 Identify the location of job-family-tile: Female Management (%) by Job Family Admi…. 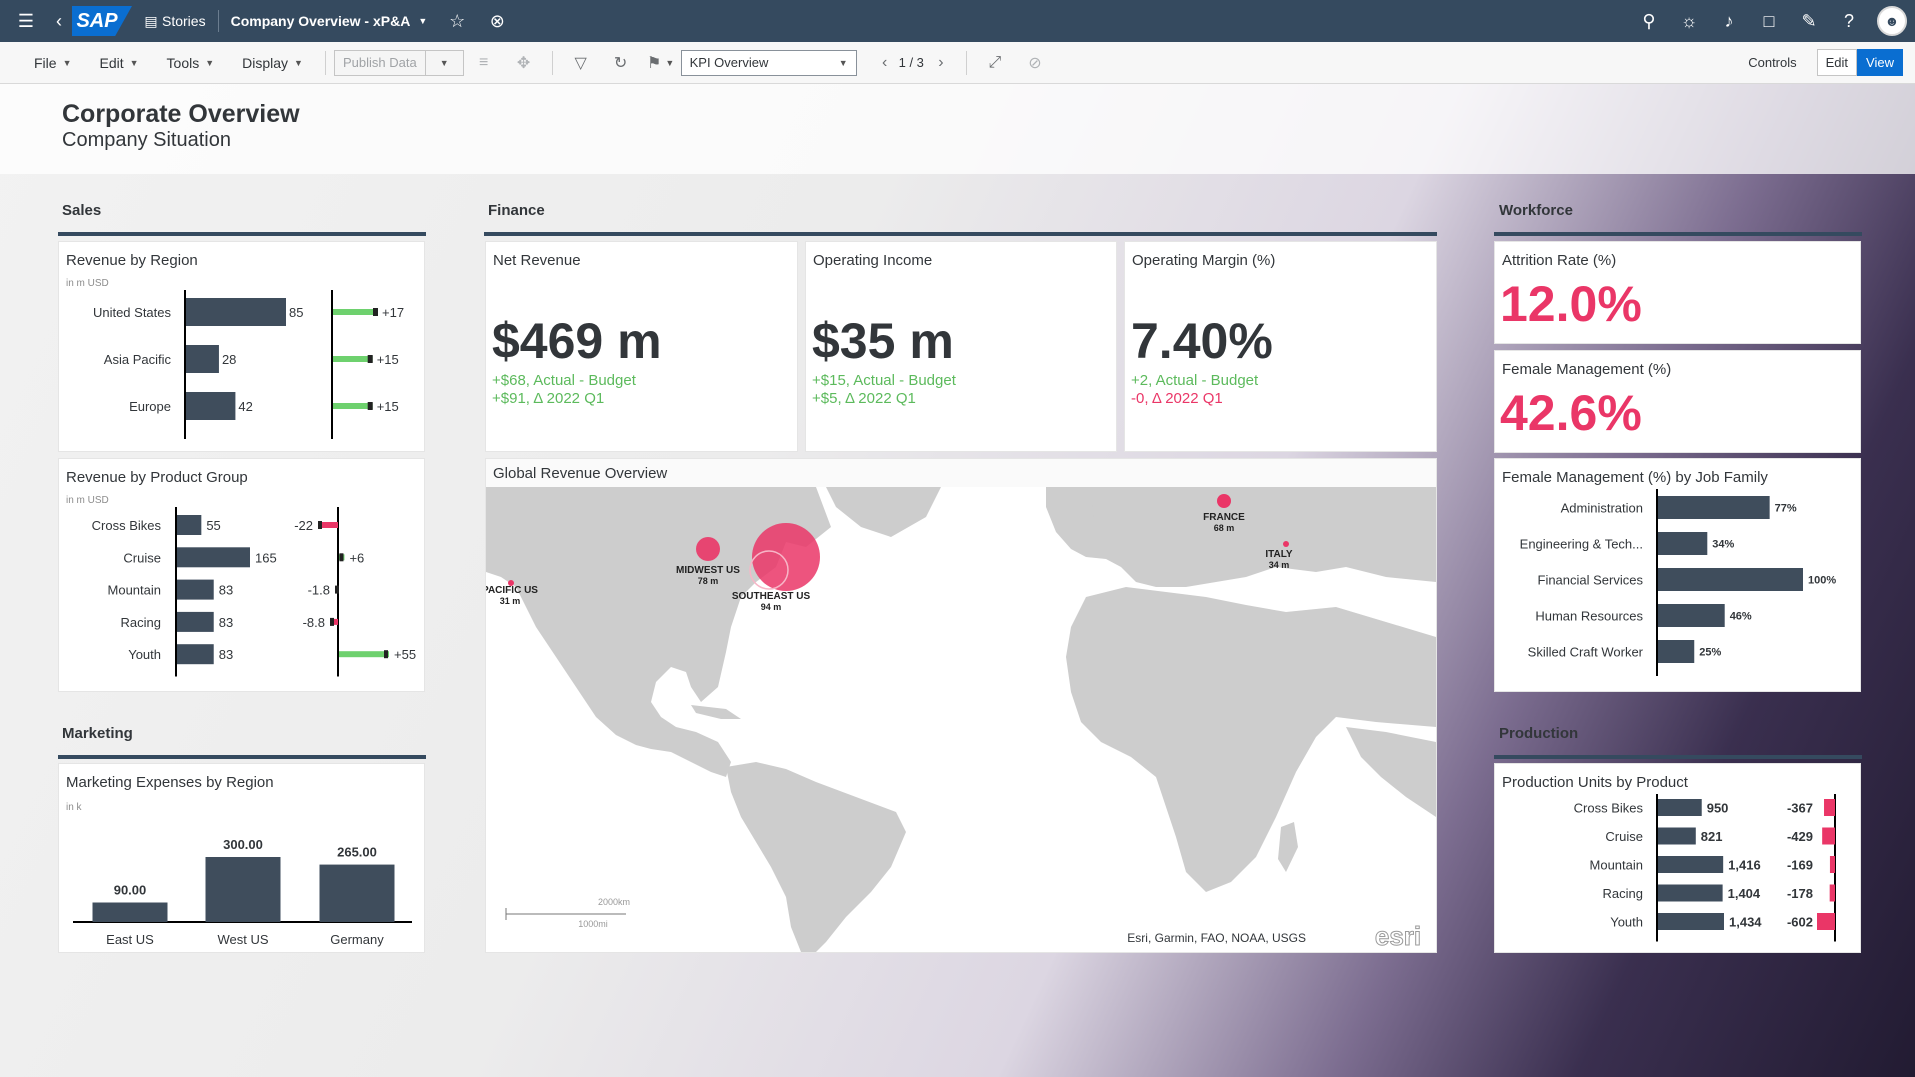
(1677, 575).